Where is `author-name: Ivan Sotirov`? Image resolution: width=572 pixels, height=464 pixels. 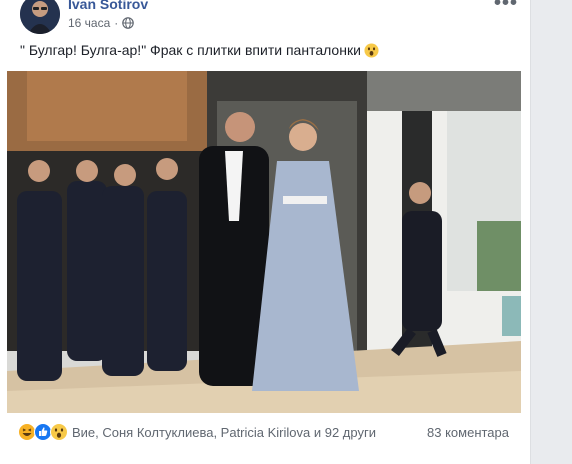 author-name: Ivan Sotirov is located at coordinates (108, 6).